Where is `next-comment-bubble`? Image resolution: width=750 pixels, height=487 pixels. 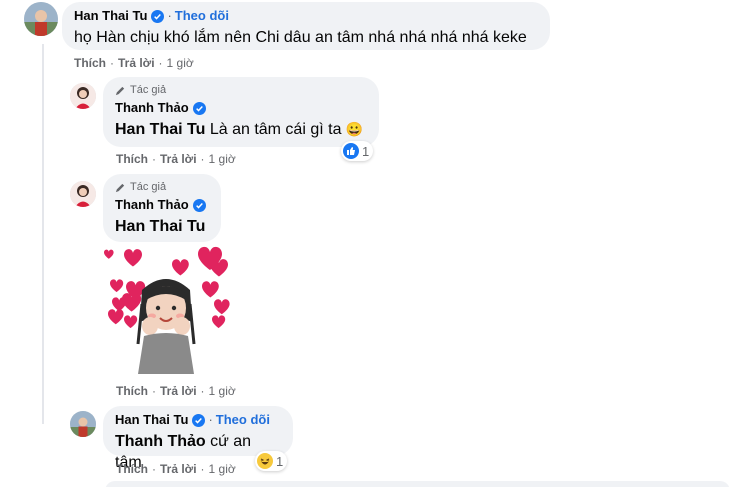 next-comment-bubble is located at coordinates (417, 484).